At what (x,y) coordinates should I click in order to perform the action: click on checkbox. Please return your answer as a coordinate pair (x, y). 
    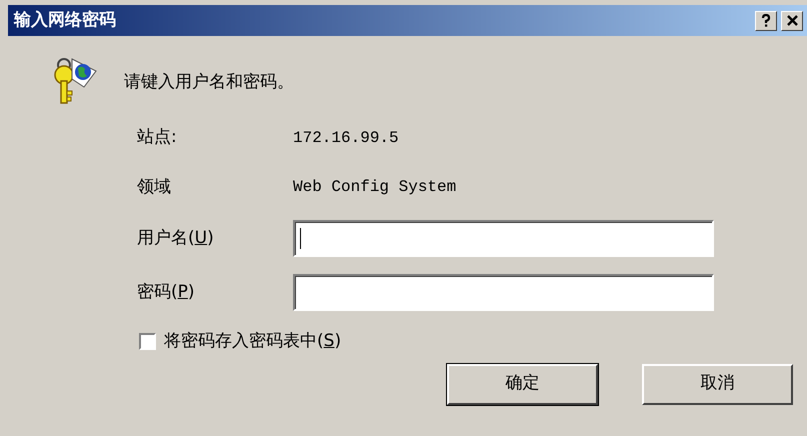
    Looking at the image, I should click on (147, 341).